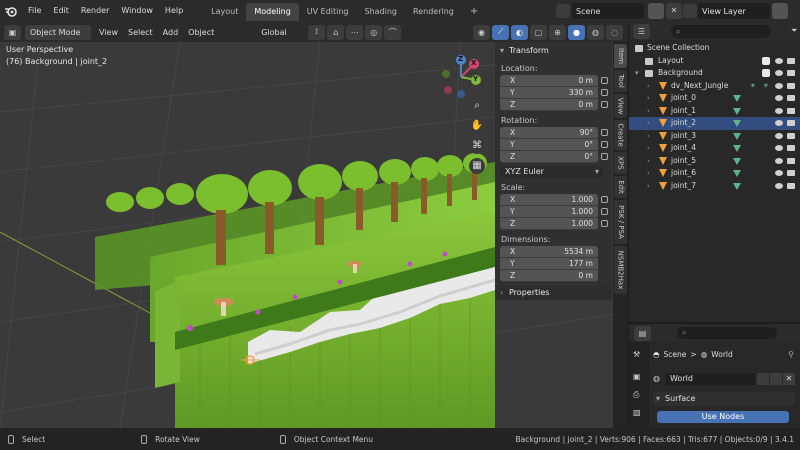 This screenshot has width=800, height=450. Describe the element at coordinates (637, 376) in the screenshot. I see `render-tab-icon: ▣` at that location.